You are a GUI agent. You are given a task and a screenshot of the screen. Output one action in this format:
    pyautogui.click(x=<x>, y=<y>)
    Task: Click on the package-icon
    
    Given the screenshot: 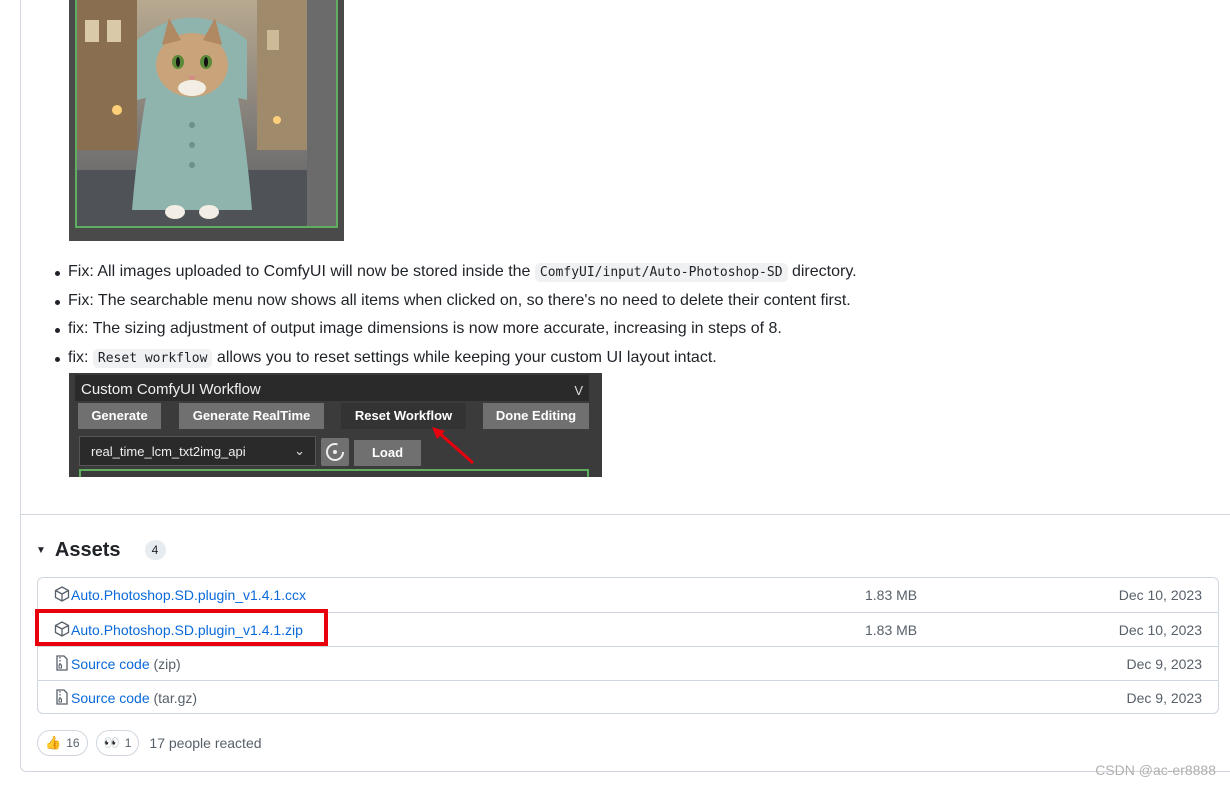 What is the action you would take?
    pyautogui.click(x=62, y=594)
    